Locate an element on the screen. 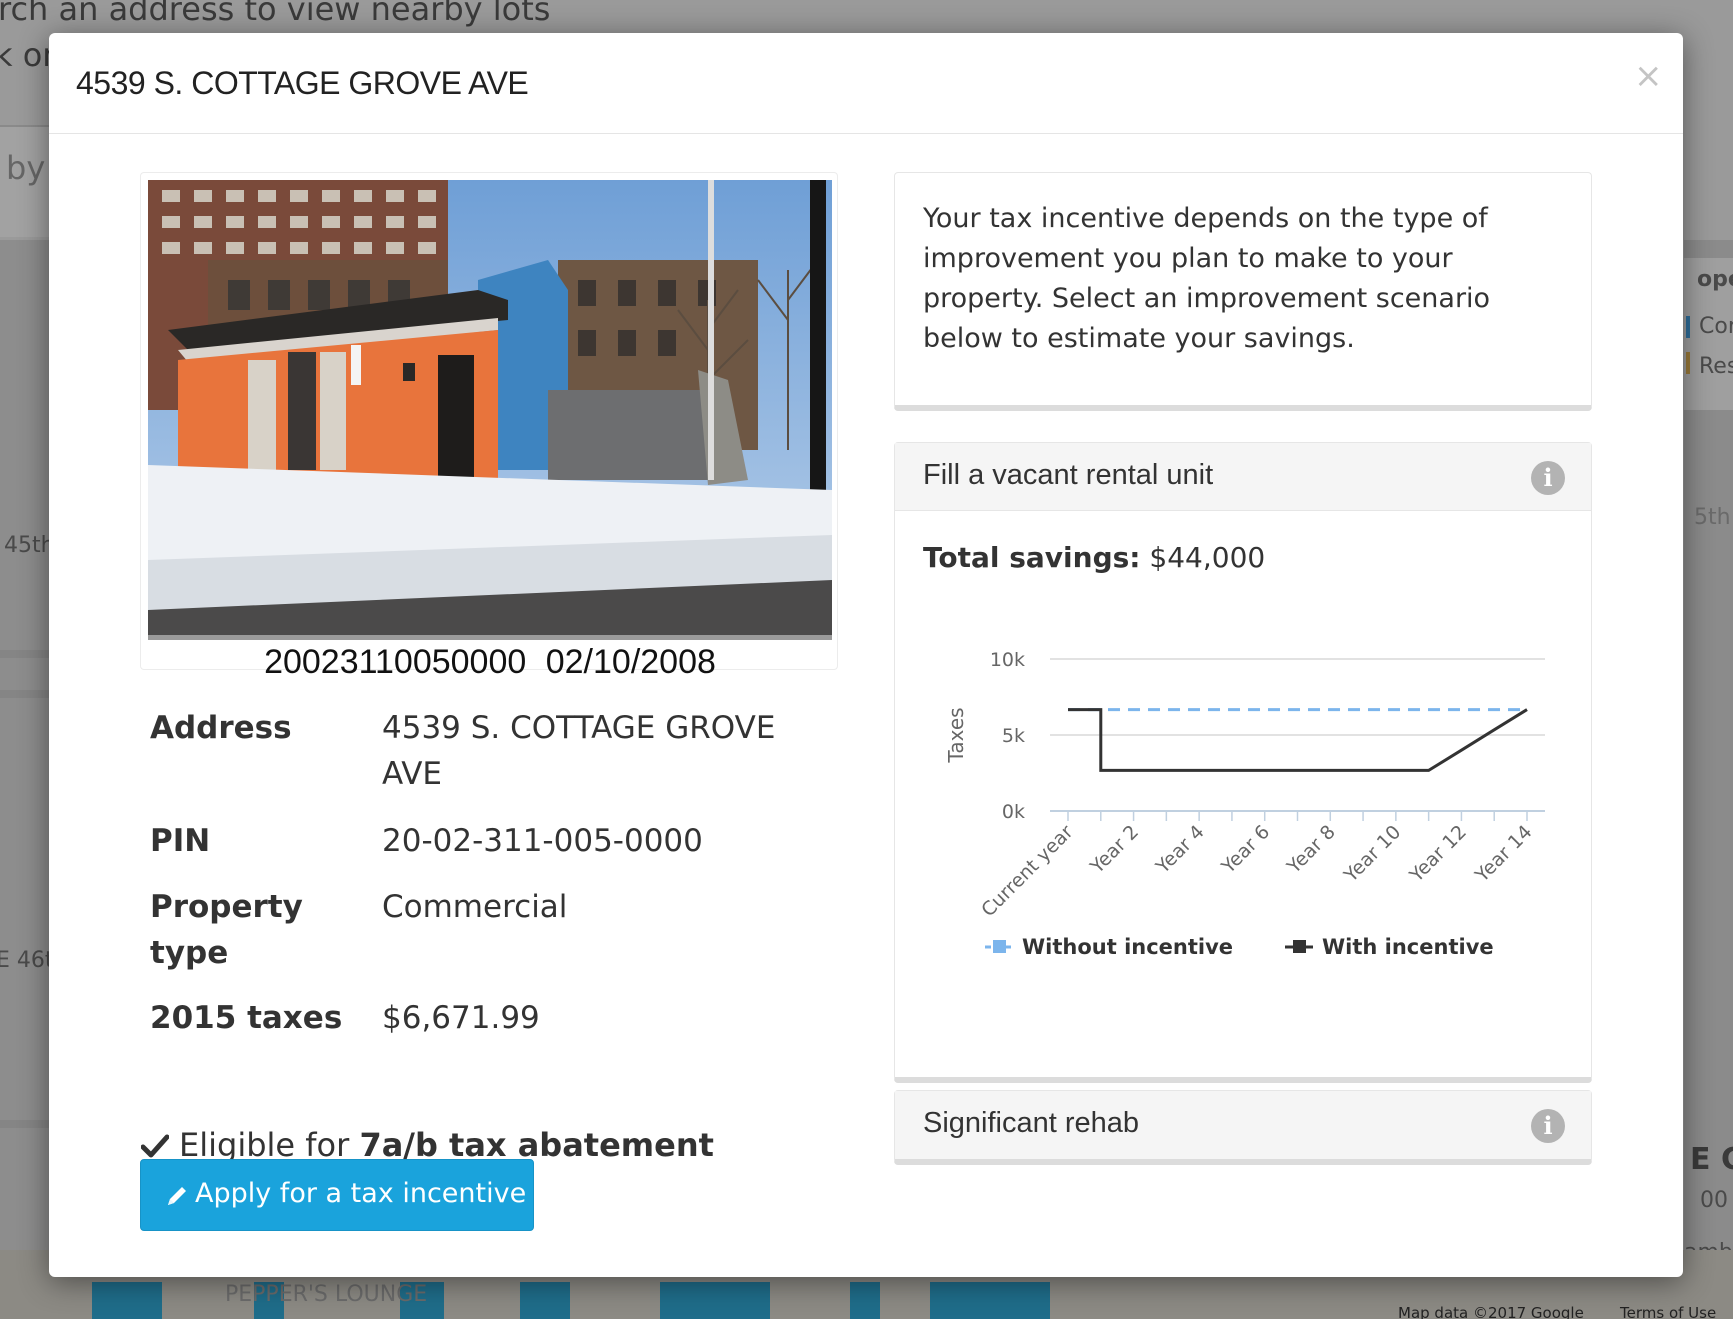 This screenshot has height=1319, width=1733. scenario-title: Significant rehab is located at coordinates (1031, 1123).